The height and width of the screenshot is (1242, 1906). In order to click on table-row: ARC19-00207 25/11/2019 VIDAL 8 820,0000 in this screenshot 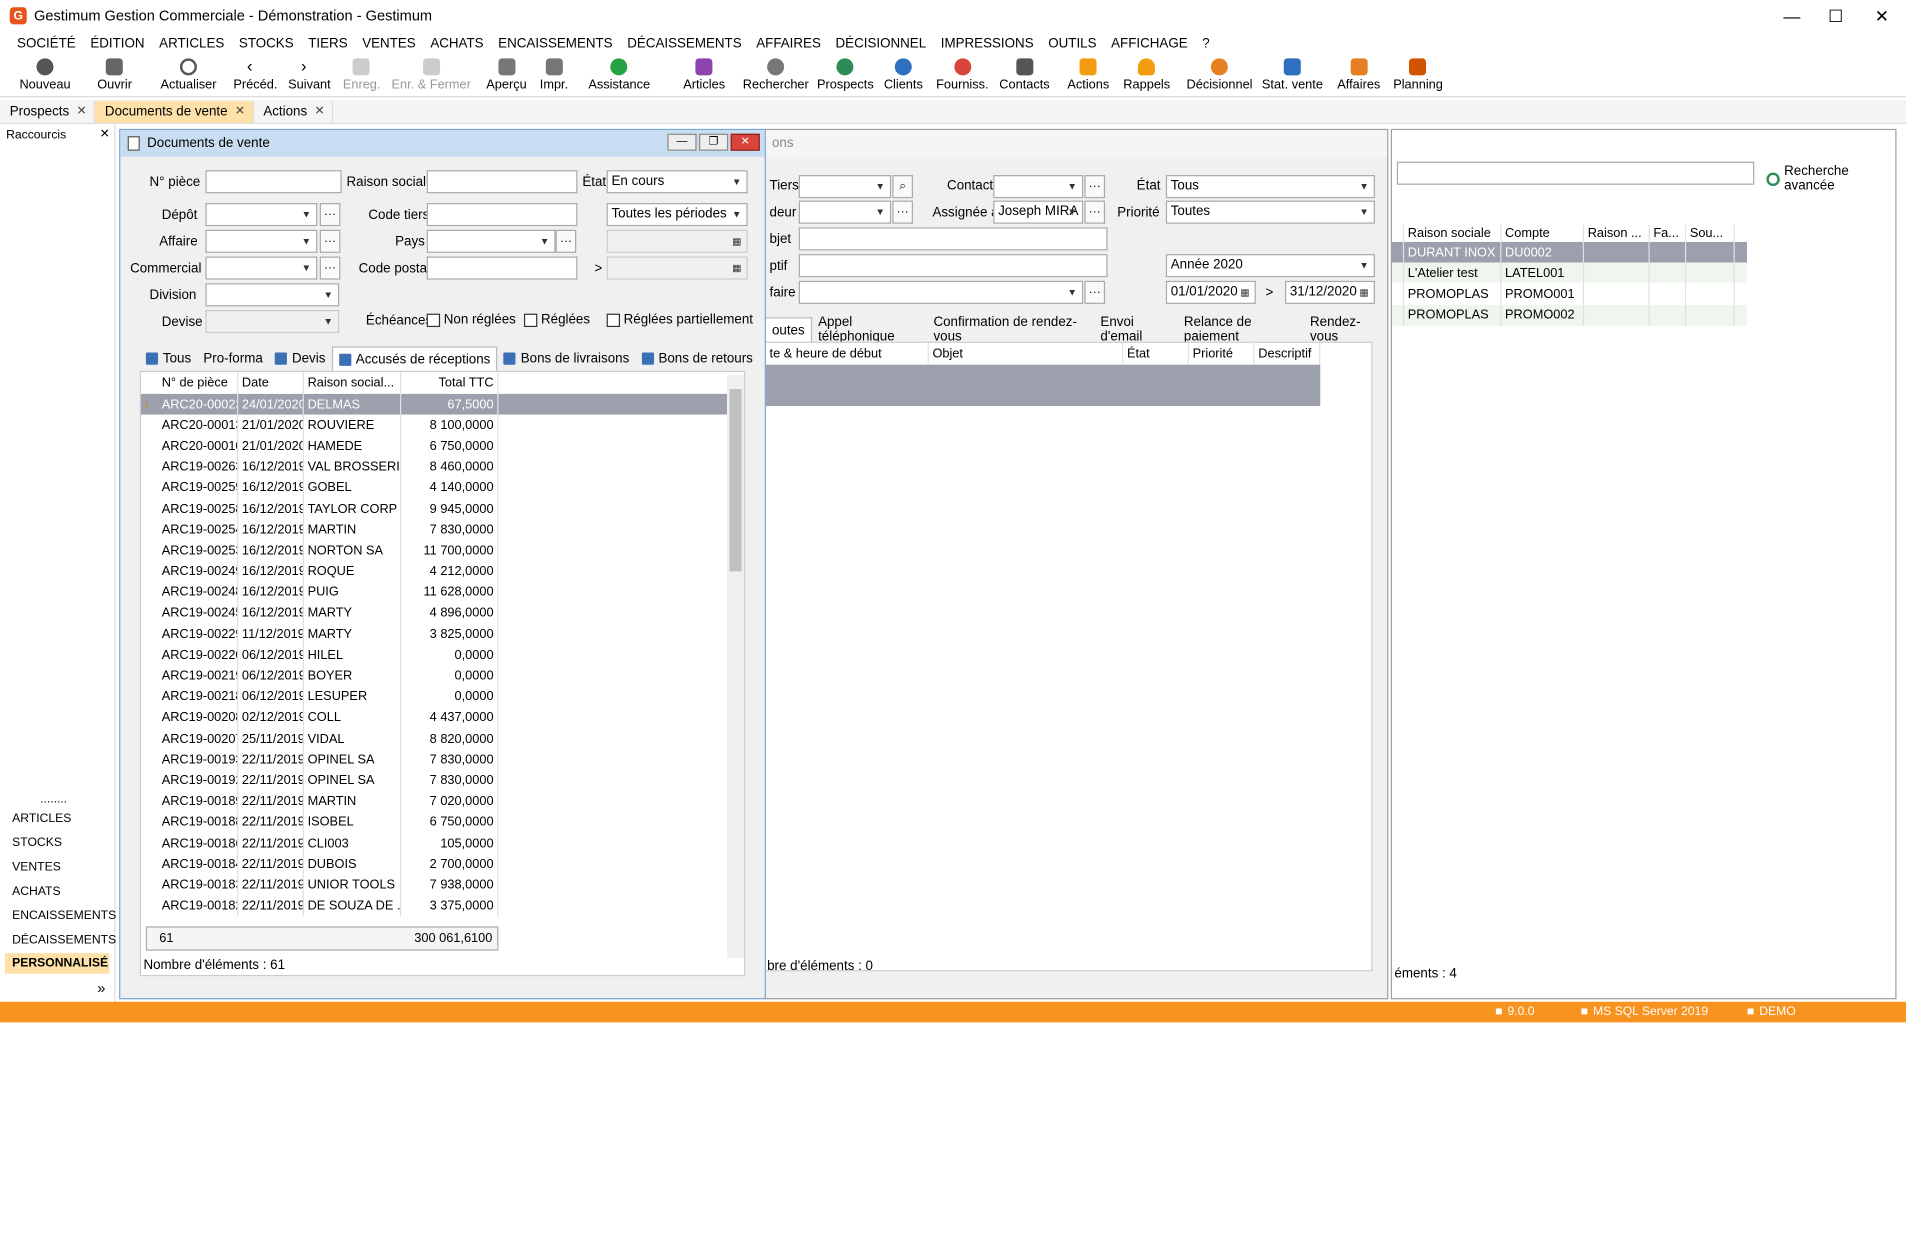, I will do `click(442, 739)`.